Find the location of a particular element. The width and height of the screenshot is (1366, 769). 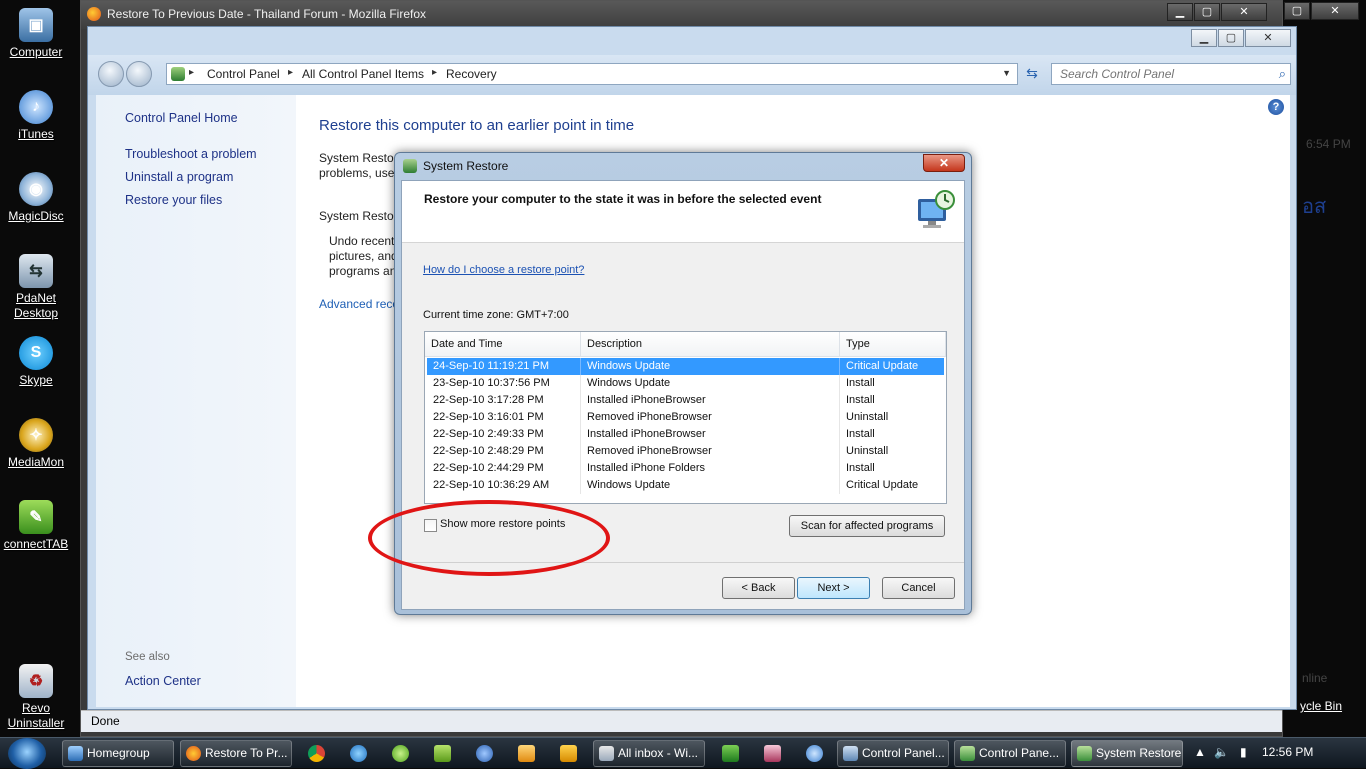

row-description: Removed iPhoneBrowser is located at coordinates (710, 417).